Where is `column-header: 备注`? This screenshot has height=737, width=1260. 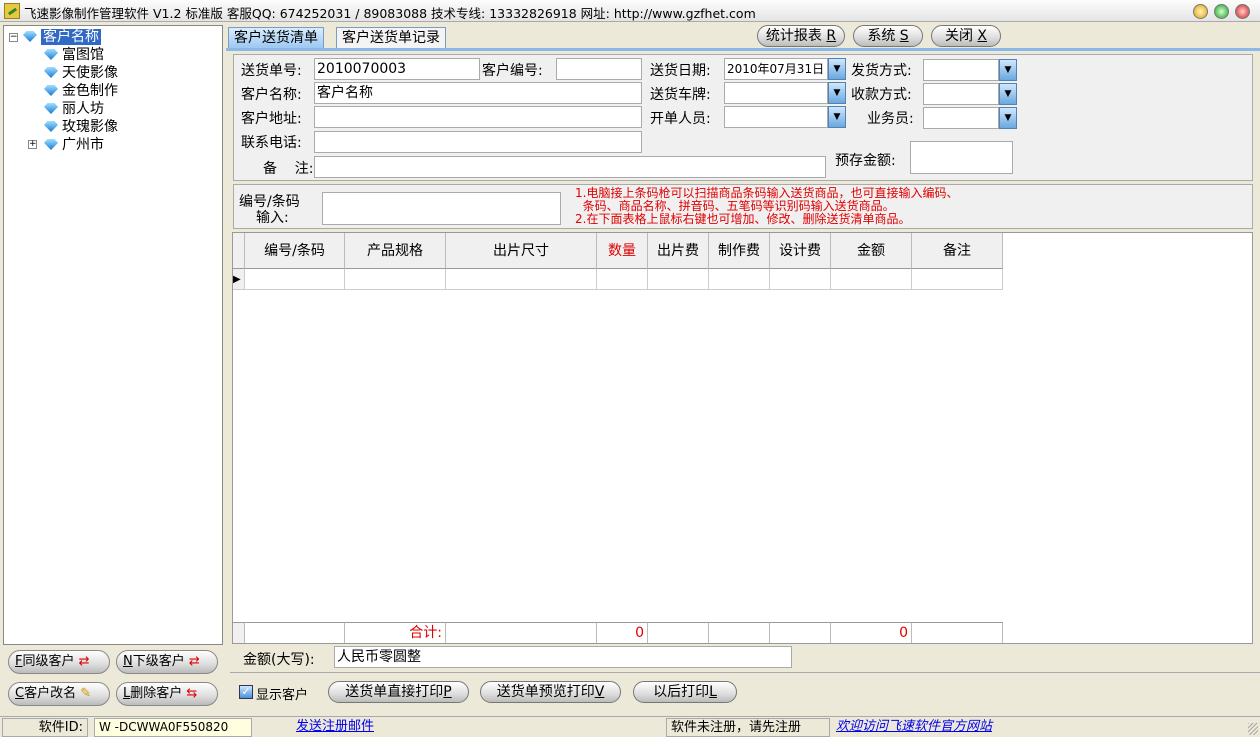 column-header: 备注 is located at coordinates (957, 251).